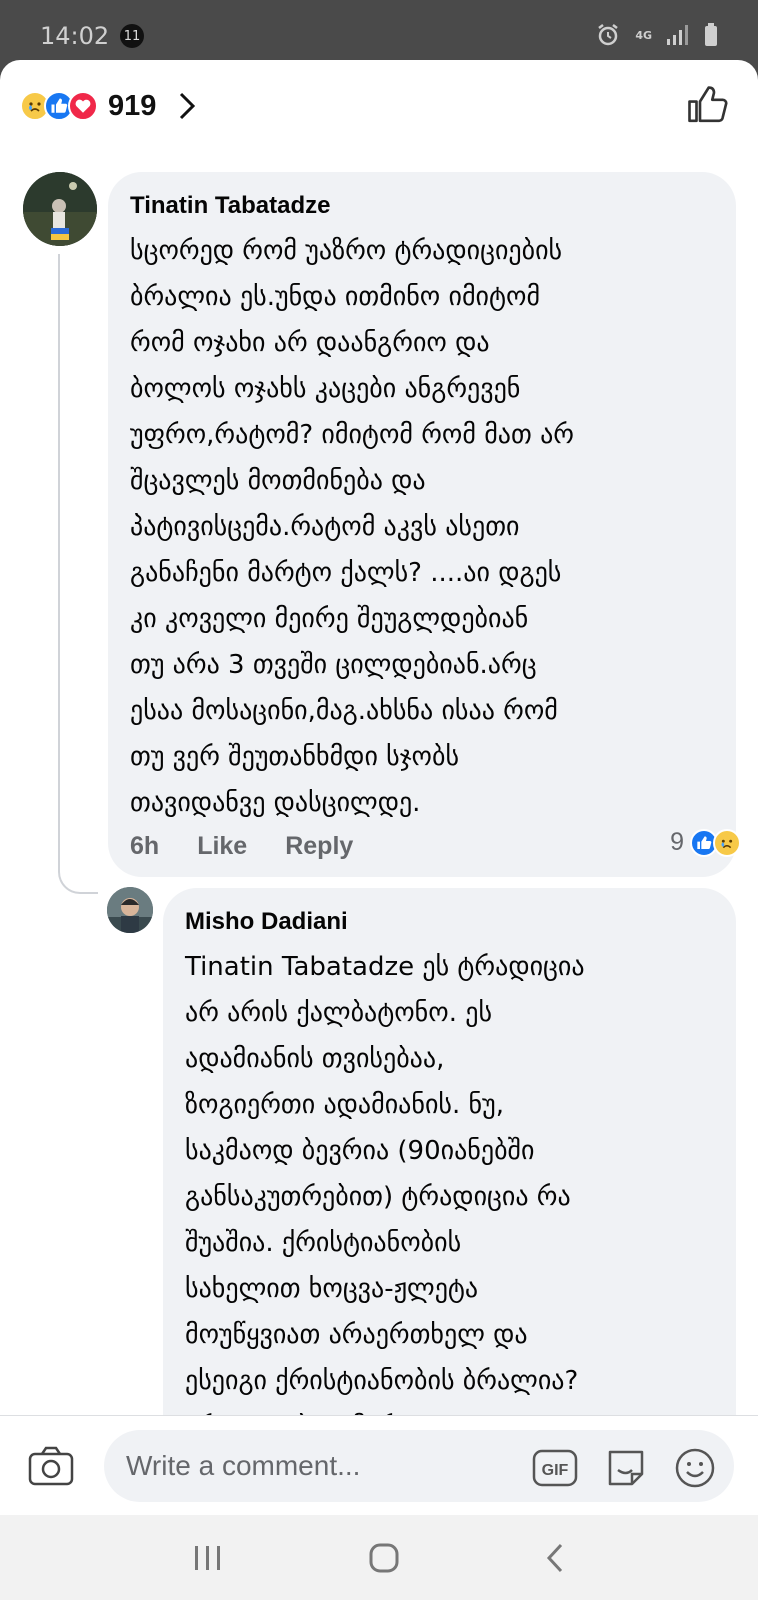 The image size is (758, 1600). What do you see at coordinates (379, 1465) in the screenshot?
I see `comment-composer: GIF` at bounding box center [379, 1465].